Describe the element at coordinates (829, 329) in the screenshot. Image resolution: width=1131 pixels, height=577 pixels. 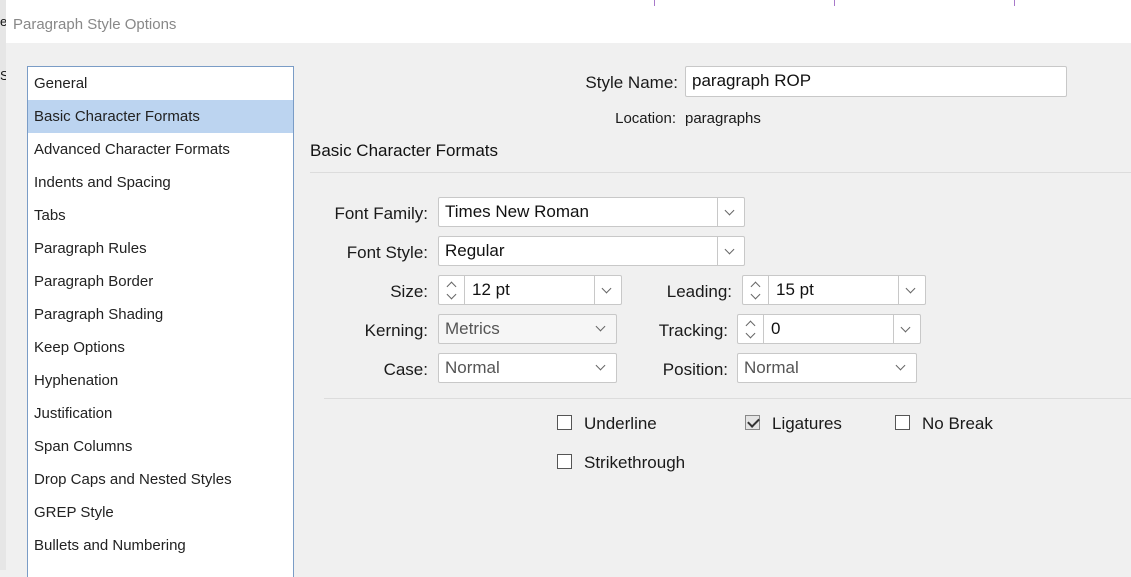
I see `tracking-spinbox: 0` at that location.